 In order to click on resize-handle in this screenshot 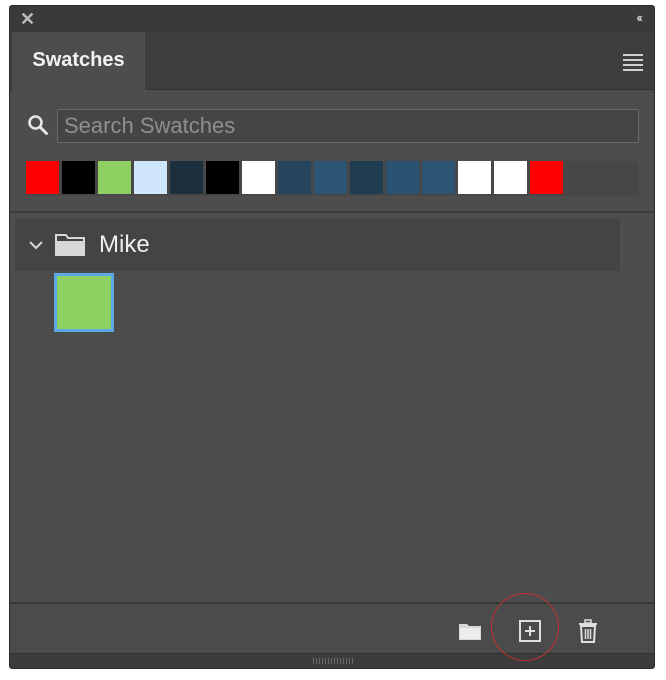, I will do `click(332, 660)`.